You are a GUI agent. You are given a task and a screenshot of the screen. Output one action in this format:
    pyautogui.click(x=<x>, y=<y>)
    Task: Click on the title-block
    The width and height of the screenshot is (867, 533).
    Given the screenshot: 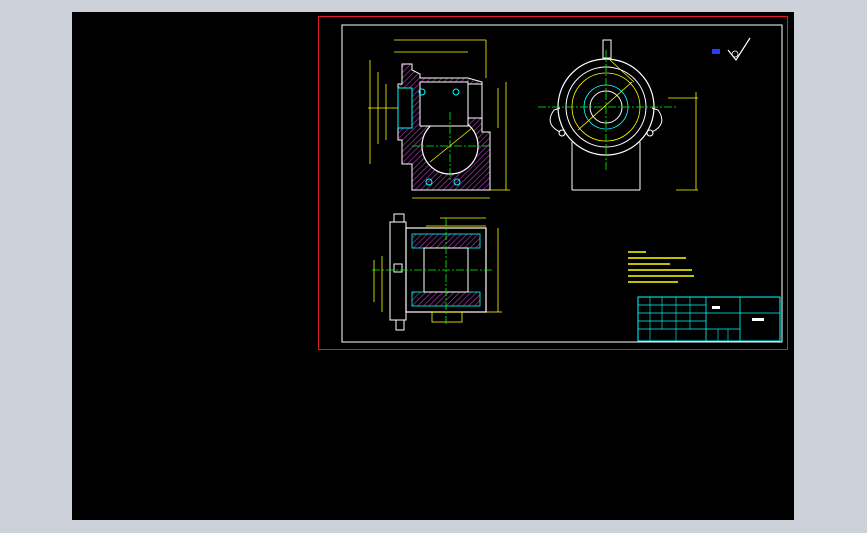 What is the action you would take?
    pyautogui.click(x=709, y=319)
    